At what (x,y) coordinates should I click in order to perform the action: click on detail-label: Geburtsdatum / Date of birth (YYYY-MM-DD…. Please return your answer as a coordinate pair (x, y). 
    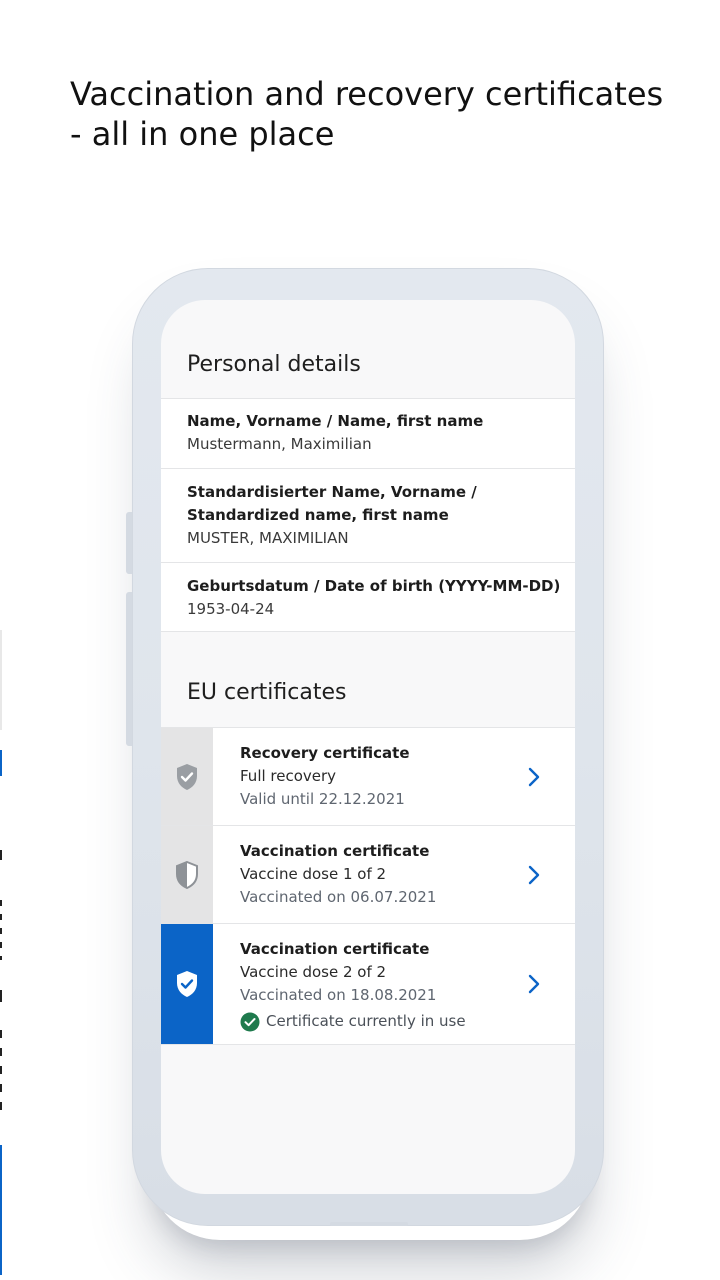
    Looking at the image, I should click on (374, 586).